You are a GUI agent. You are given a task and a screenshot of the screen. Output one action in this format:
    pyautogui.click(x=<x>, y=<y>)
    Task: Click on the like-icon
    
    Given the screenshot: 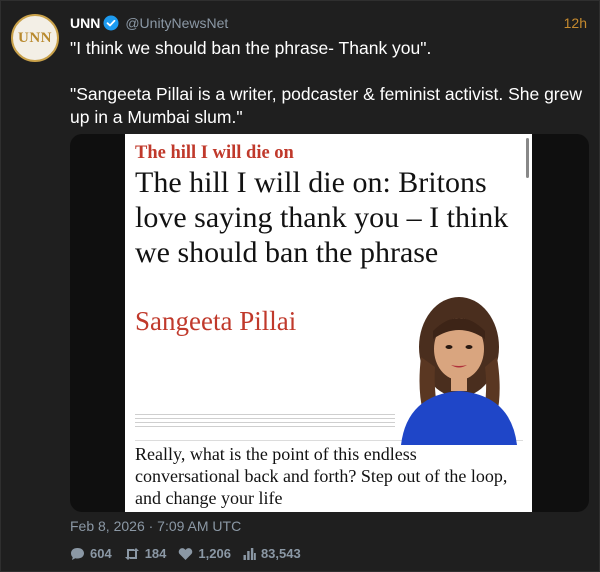 What is the action you would take?
    pyautogui.click(x=186, y=553)
    